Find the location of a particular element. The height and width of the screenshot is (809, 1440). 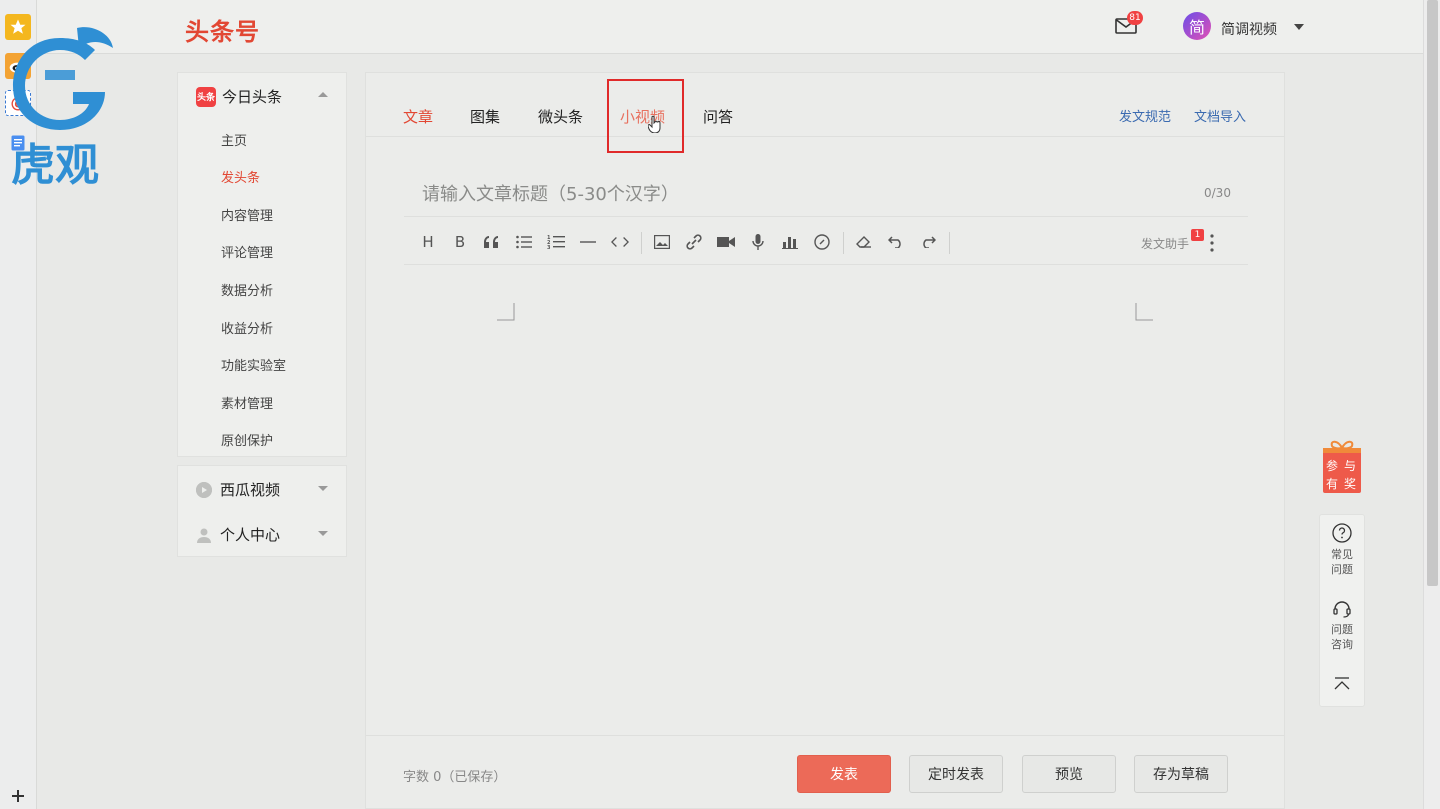

svg-text: 3 is located at coordinates (549, 247).